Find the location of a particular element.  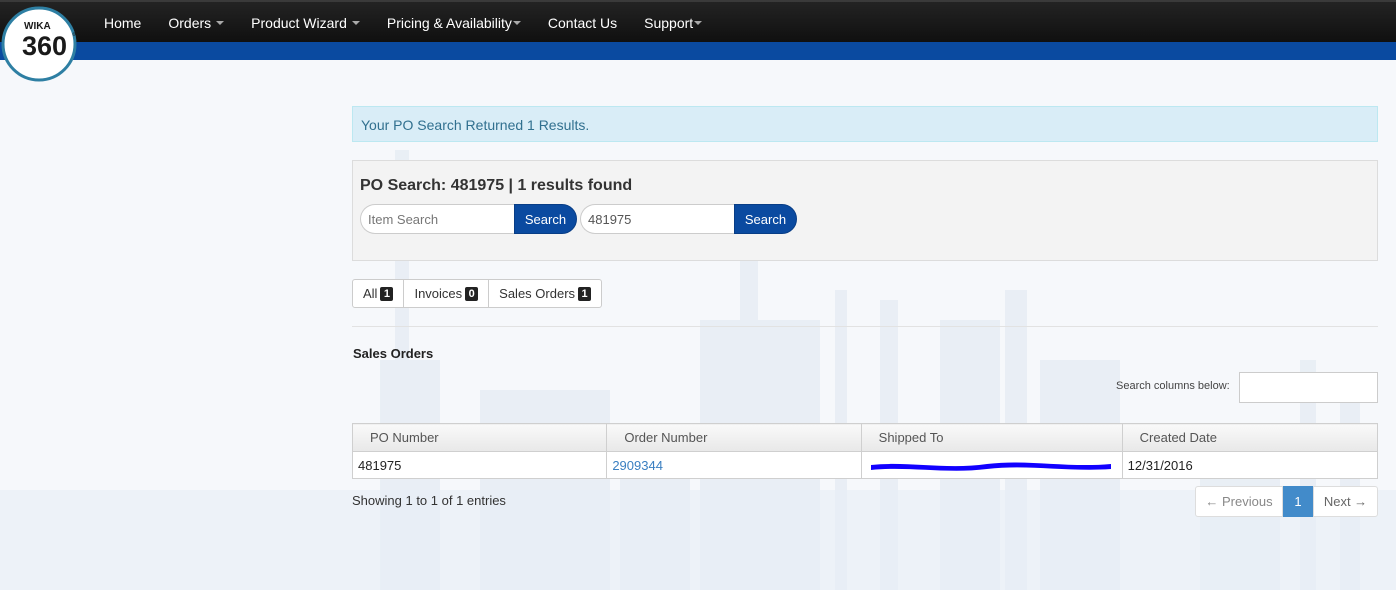

filter-all: All 1 is located at coordinates (379, 293).